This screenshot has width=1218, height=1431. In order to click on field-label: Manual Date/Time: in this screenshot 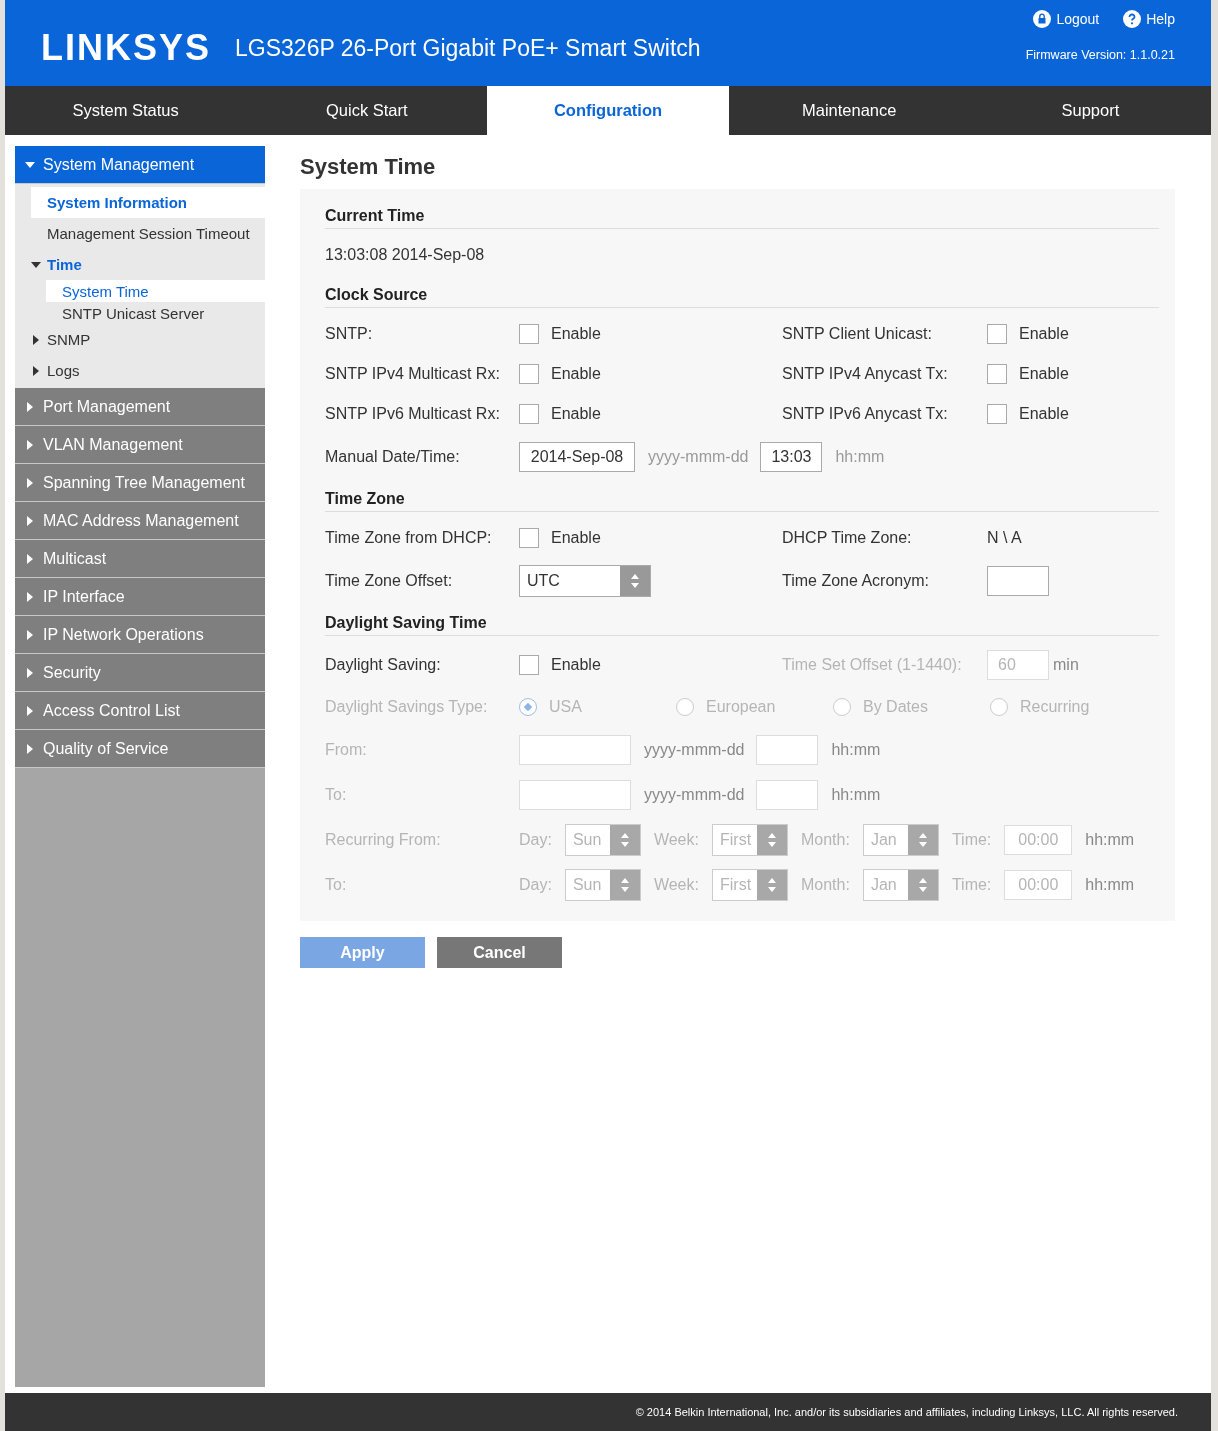, I will do `click(393, 456)`.